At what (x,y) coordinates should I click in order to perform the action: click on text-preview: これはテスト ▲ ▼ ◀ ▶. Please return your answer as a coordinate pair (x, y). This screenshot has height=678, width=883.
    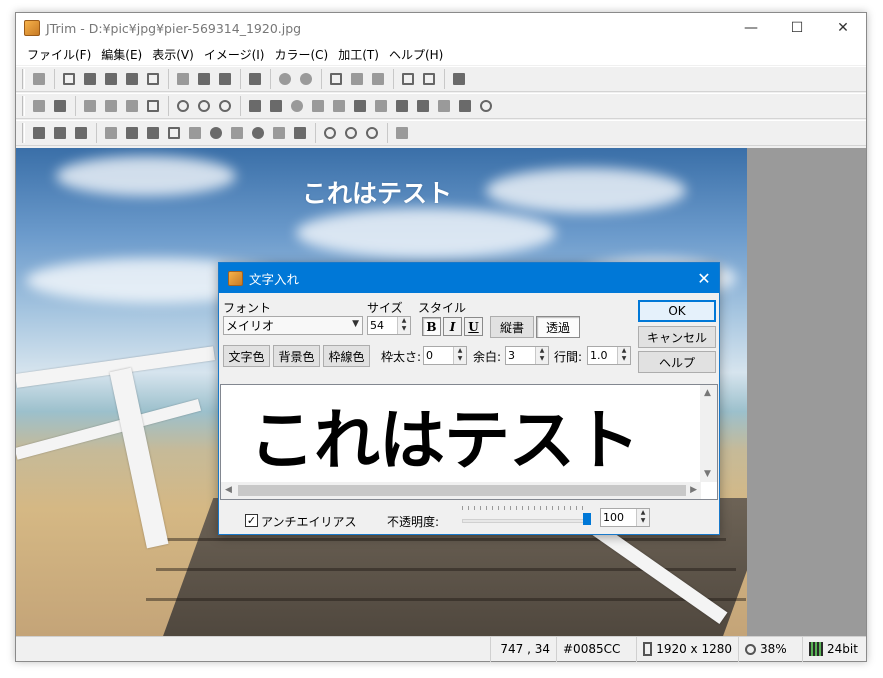
    Looking at the image, I should click on (469, 442).